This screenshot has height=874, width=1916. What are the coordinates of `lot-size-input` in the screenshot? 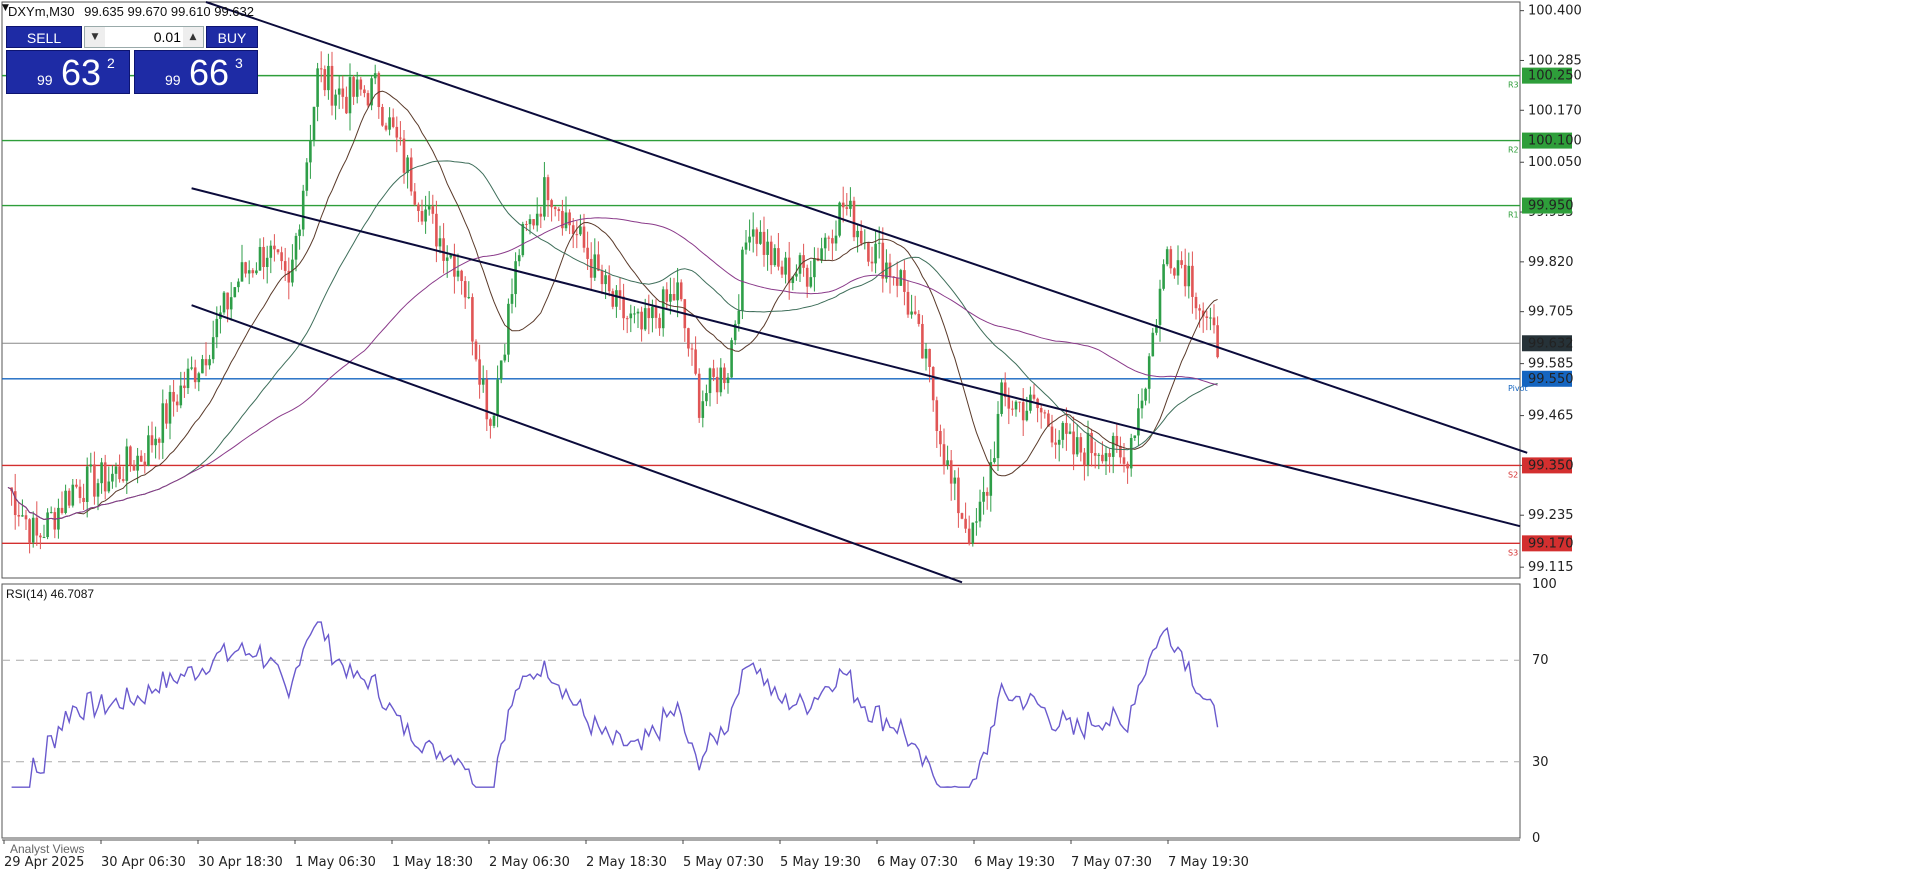 It's located at (145, 37).